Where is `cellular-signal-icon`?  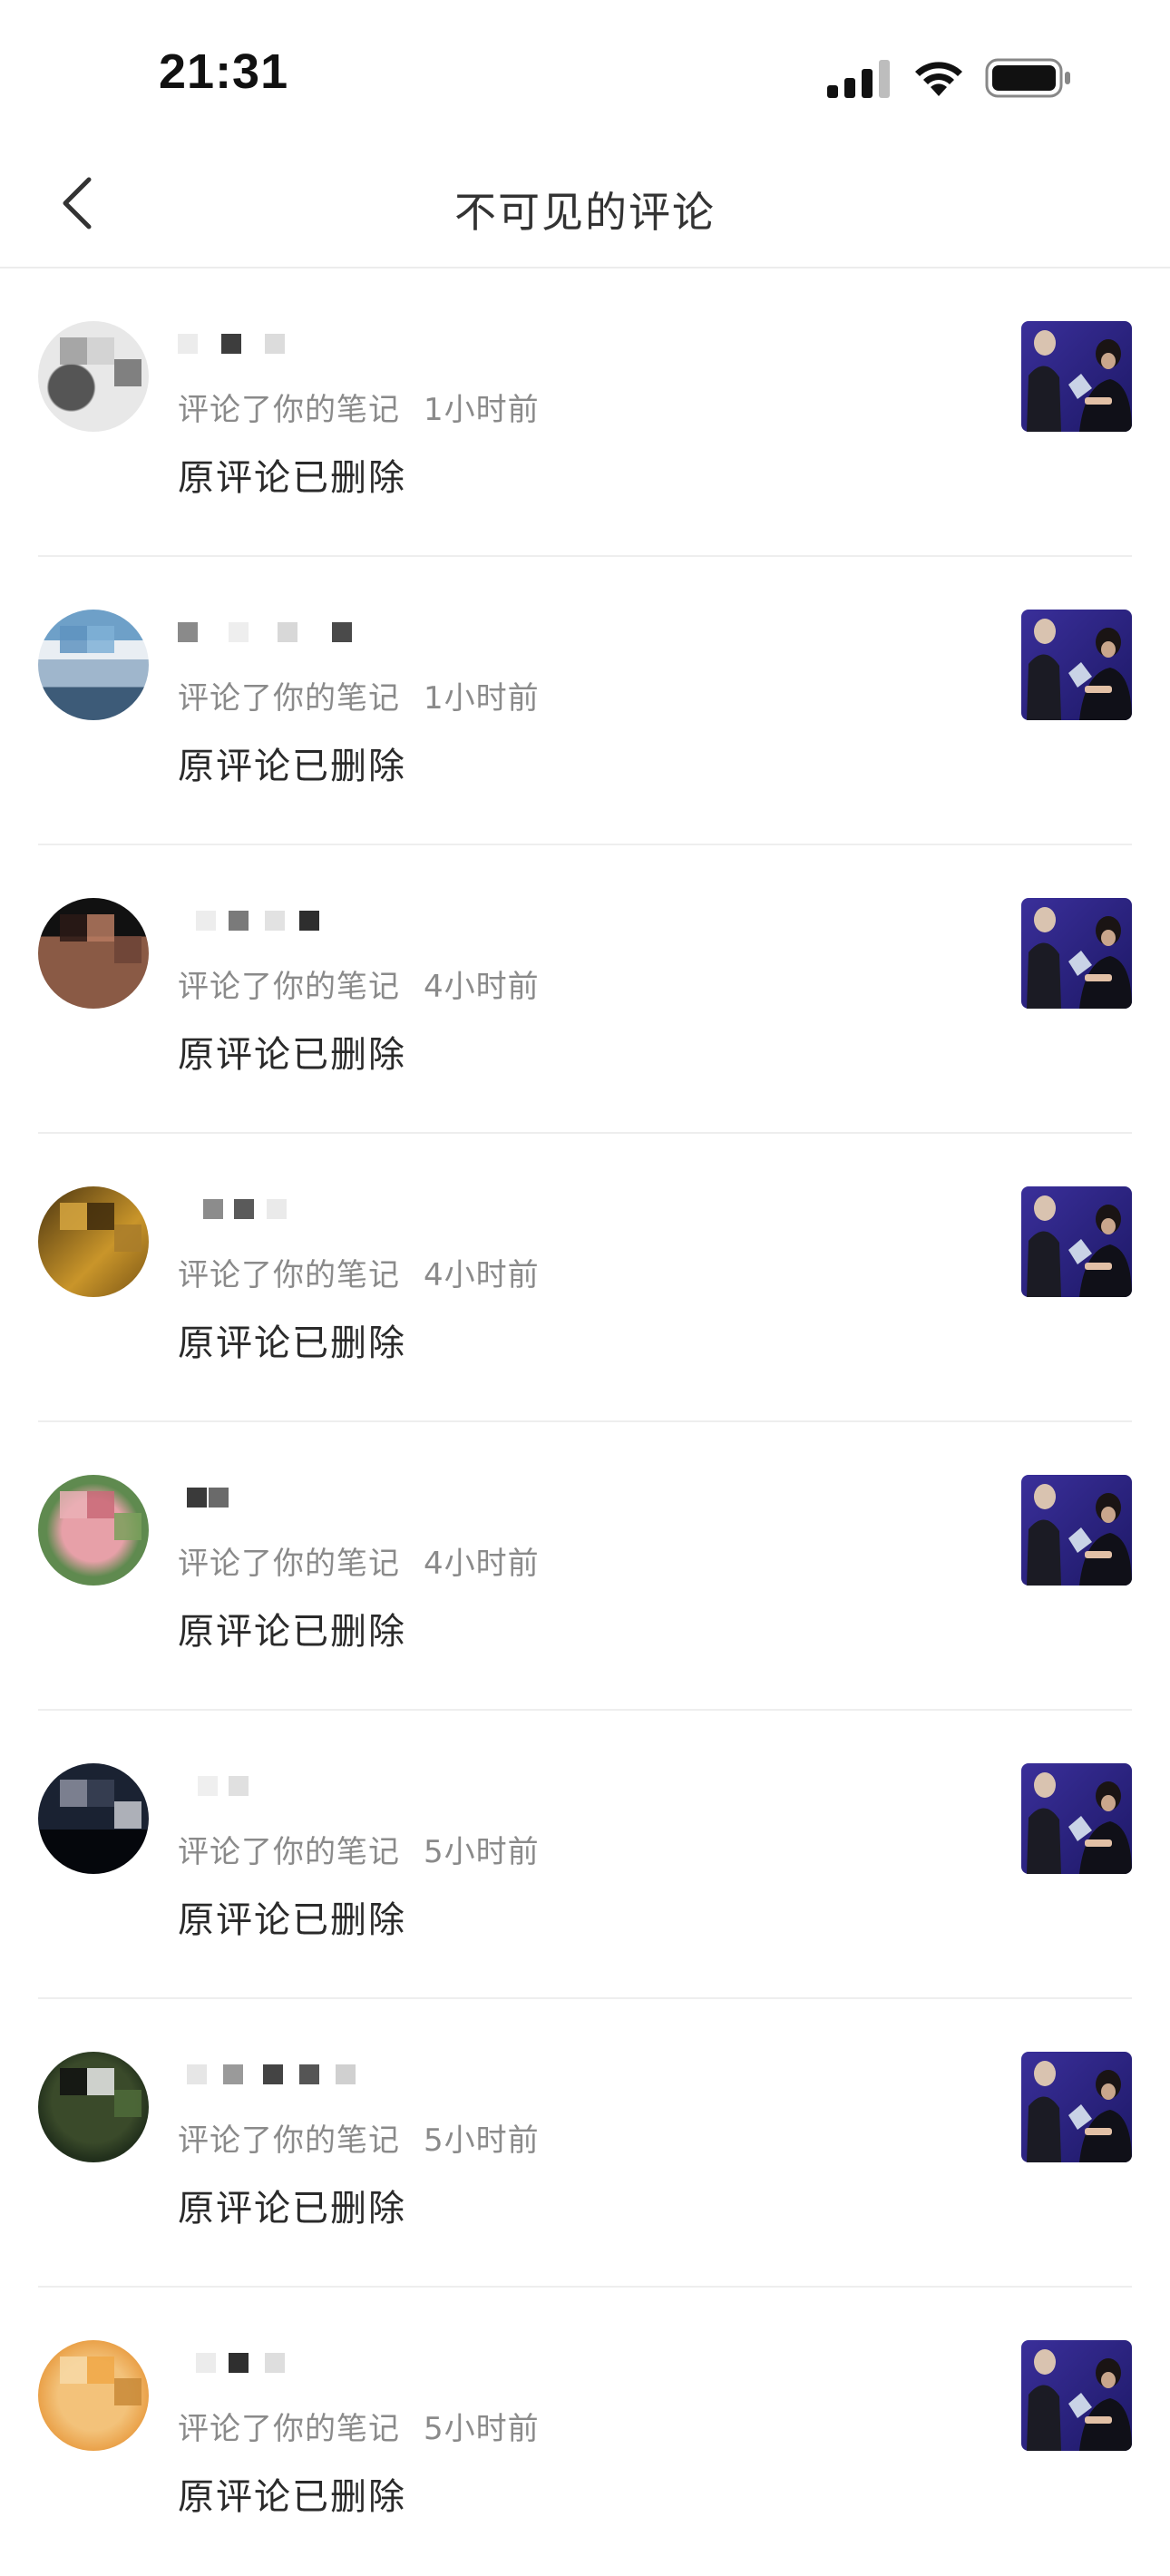 cellular-signal-icon is located at coordinates (858, 79).